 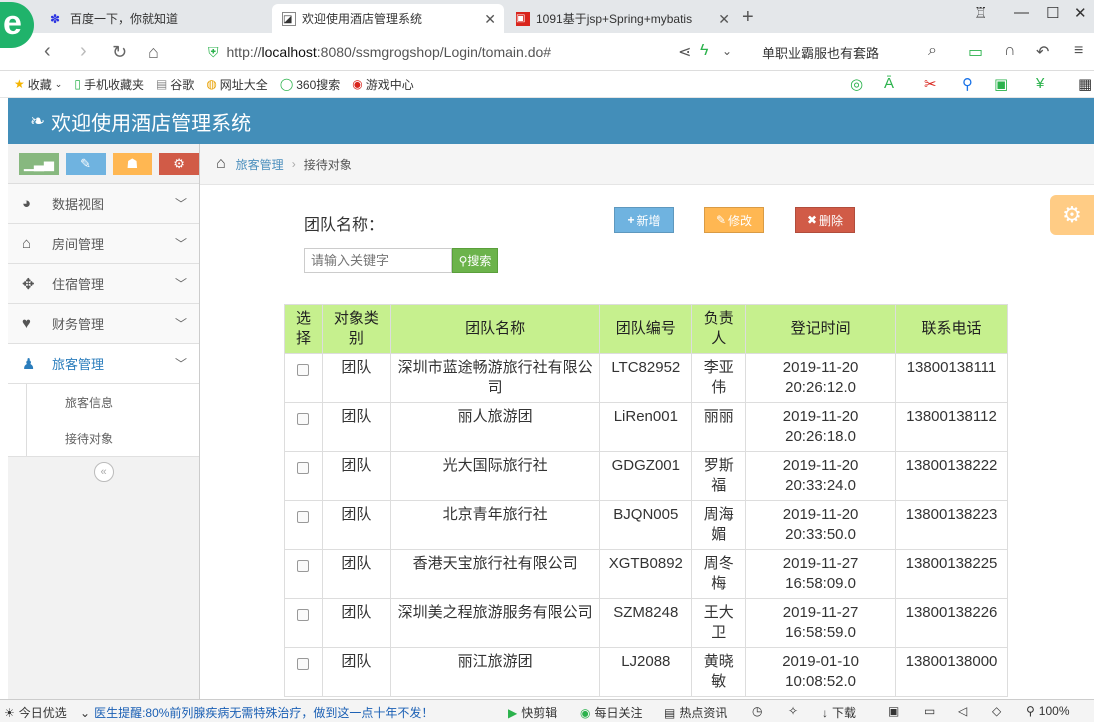 I want to click on chevron-down-icon: ⌄, so click(x=727, y=51).